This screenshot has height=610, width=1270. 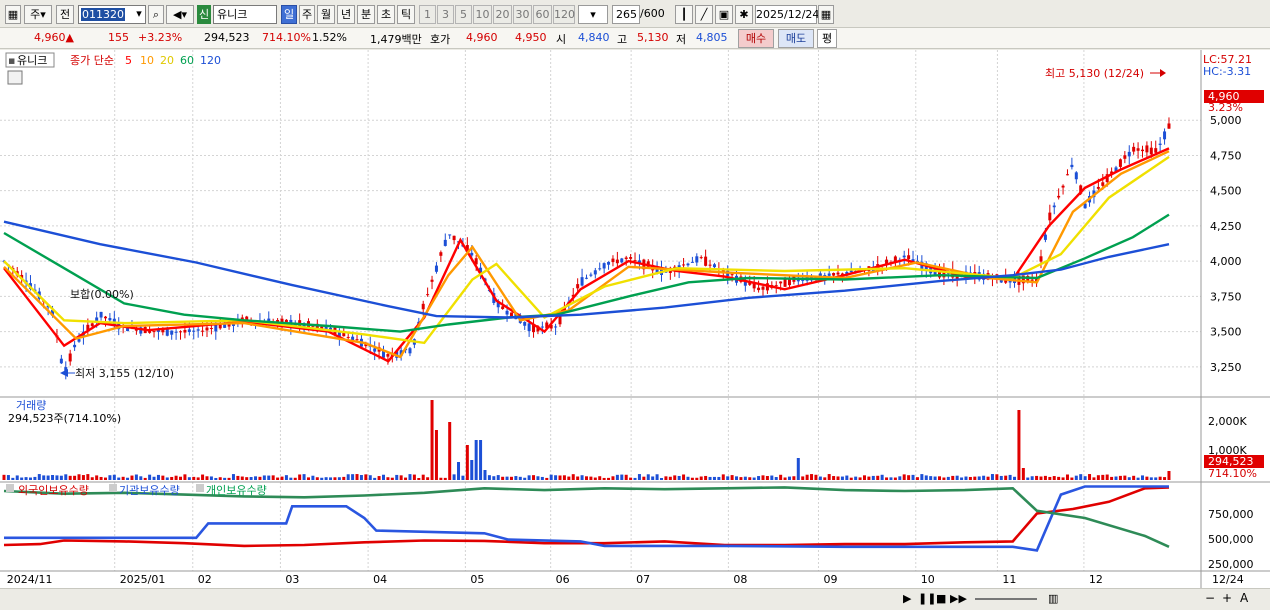 What do you see at coordinates (724, 14) in the screenshot?
I see `save-icon: ▣` at bounding box center [724, 14].